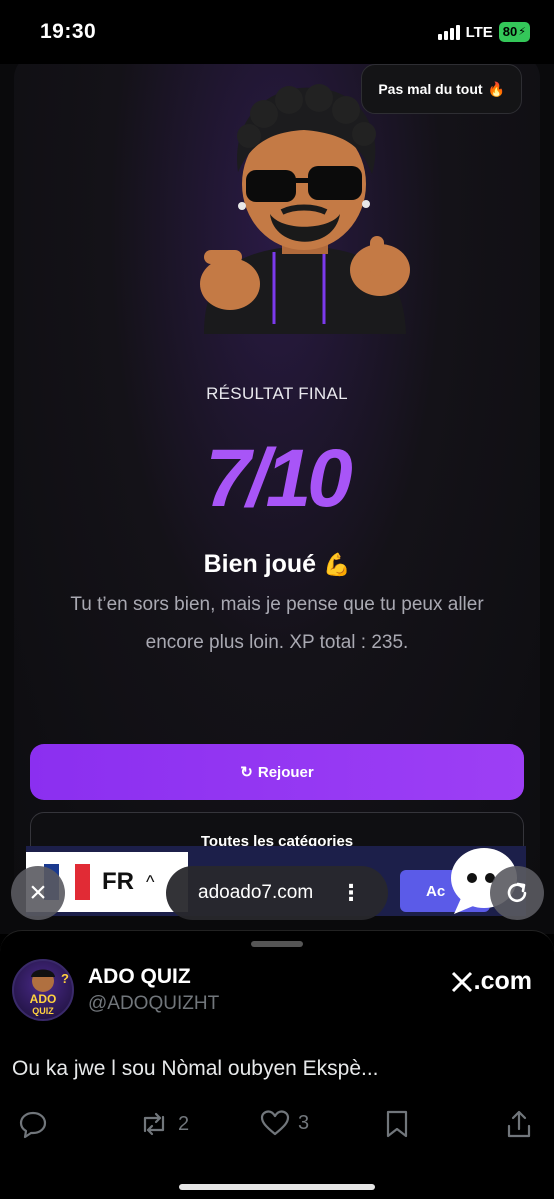  What do you see at coordinates (448, 32) in the screenshot?
I see `signal-icon` at bounding box center [448, 32].